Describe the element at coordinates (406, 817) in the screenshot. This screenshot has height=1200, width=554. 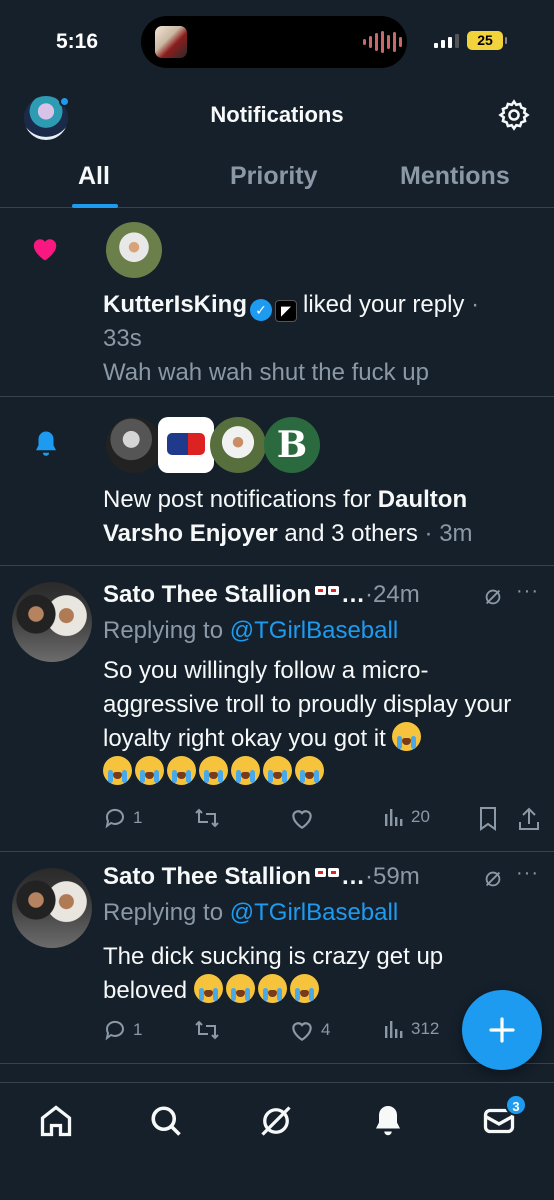
I see `views-button: 20` at that location.